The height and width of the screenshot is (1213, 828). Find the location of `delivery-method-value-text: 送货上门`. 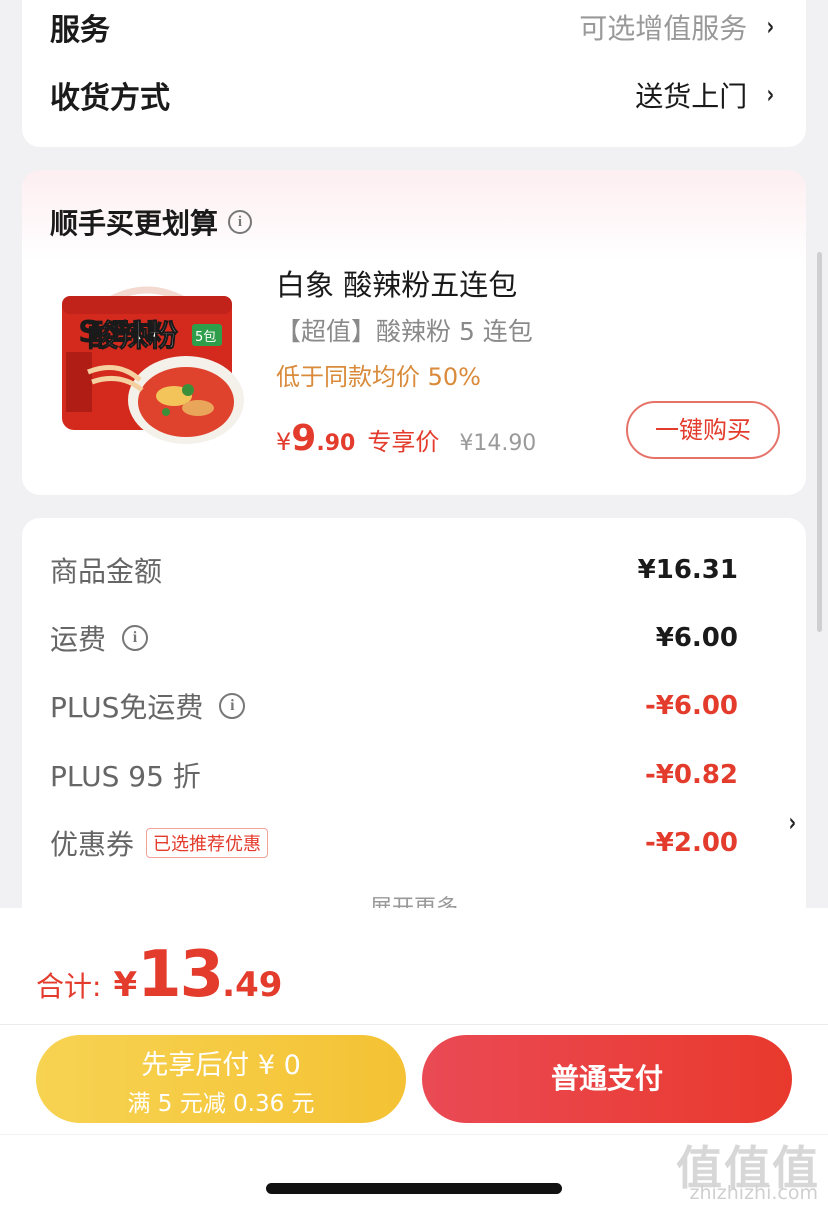

delivery-method-value-text: 送货上门 is located at coordinates (691, 96).